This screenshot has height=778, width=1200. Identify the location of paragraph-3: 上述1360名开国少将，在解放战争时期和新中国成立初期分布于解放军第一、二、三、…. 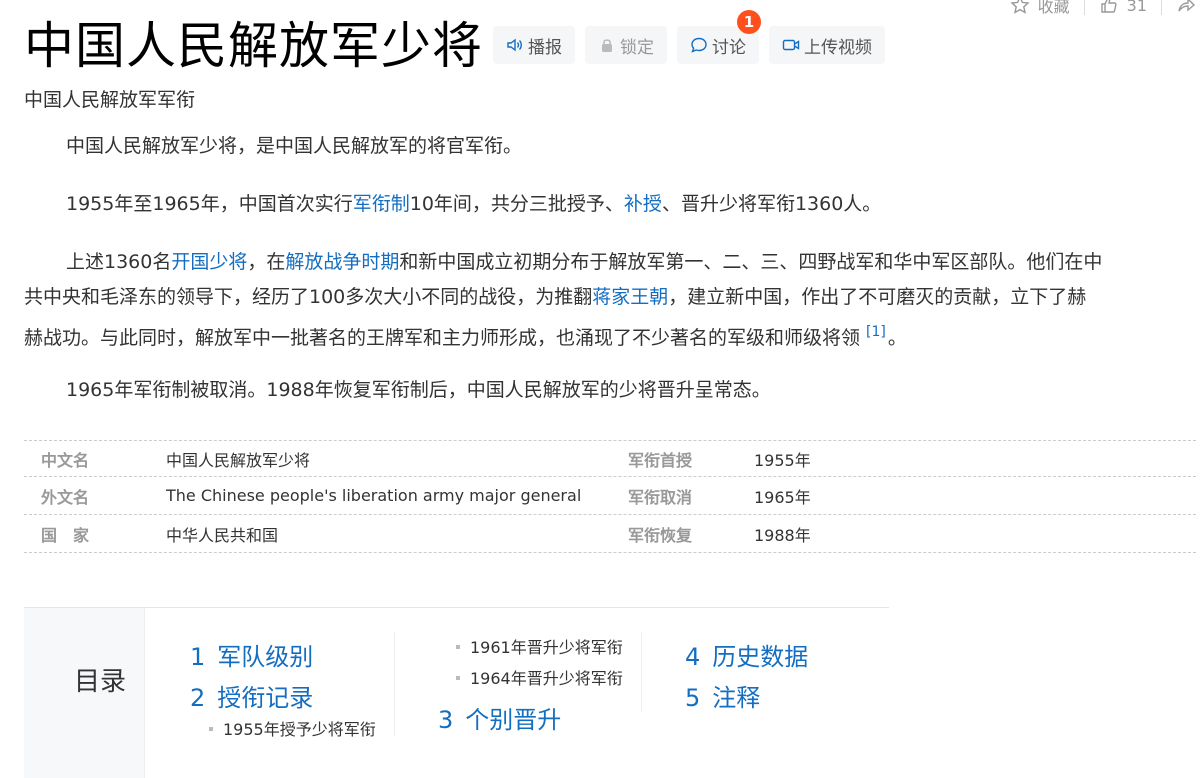
(612, 262).